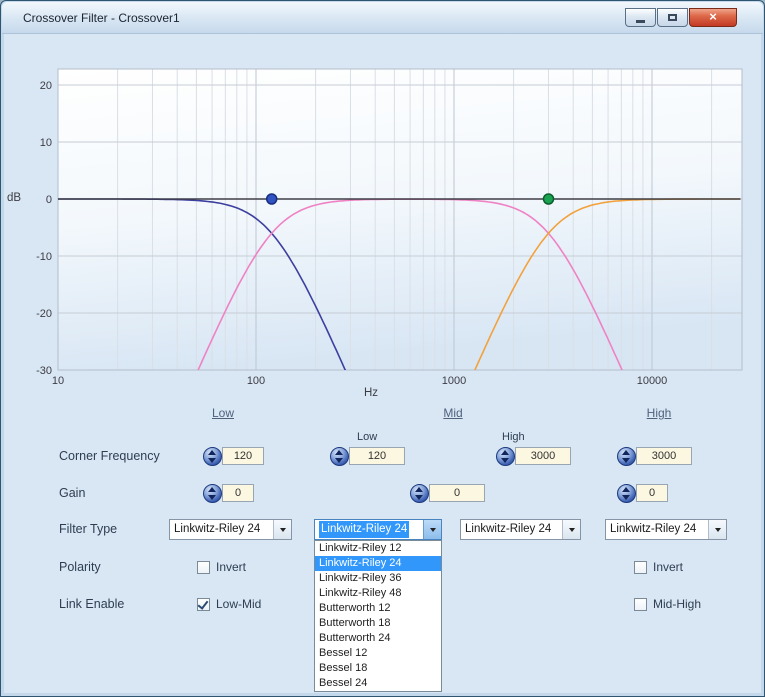 The height and width of the screenshot is (697, 765). What do you see at coordinates (626, 493) in the screenshot?
I see `high-gain-spinner` at bounding box center [626, 493].